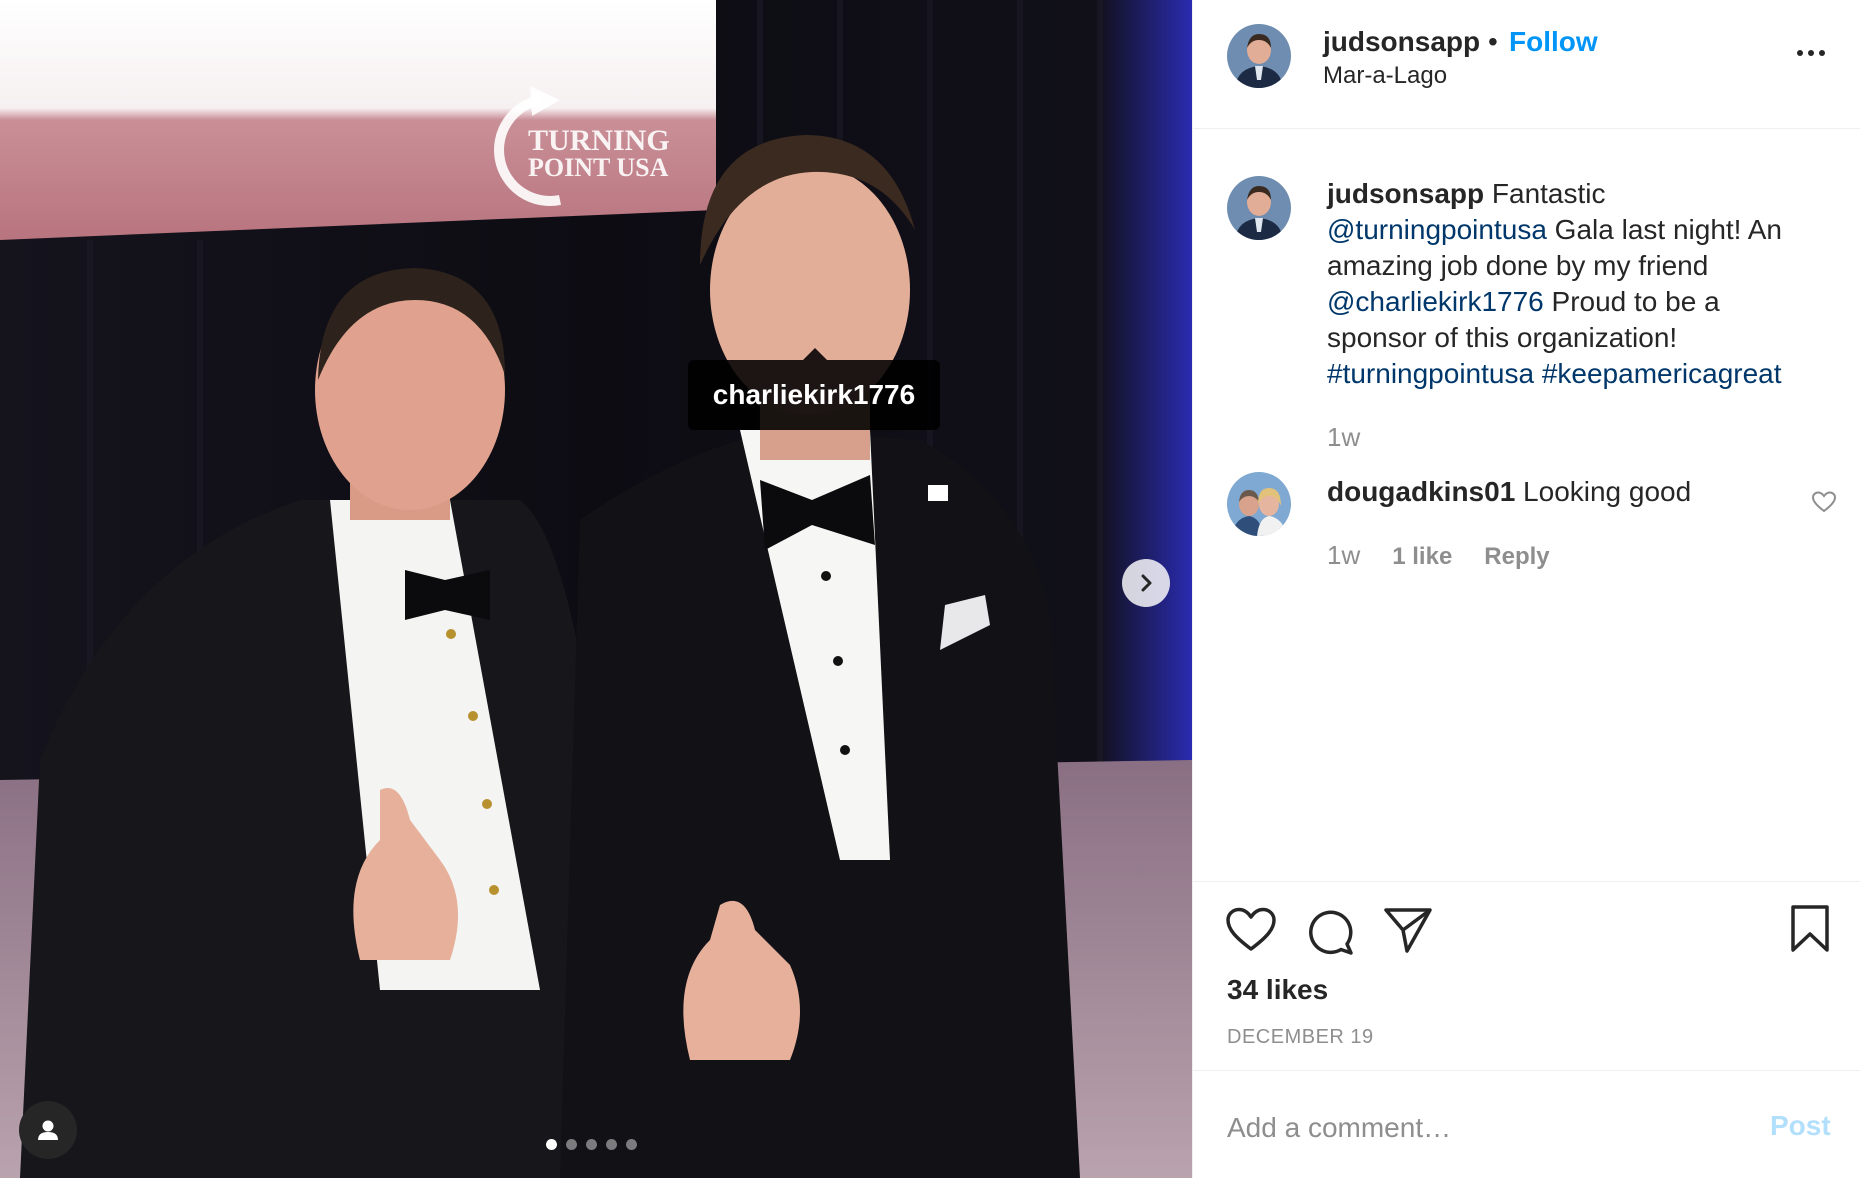 This screenshot has width=1860, height=1178. Describe the element at coordinates (1477, 1128) in the screenshot. I see `add-comment-input` at that location.